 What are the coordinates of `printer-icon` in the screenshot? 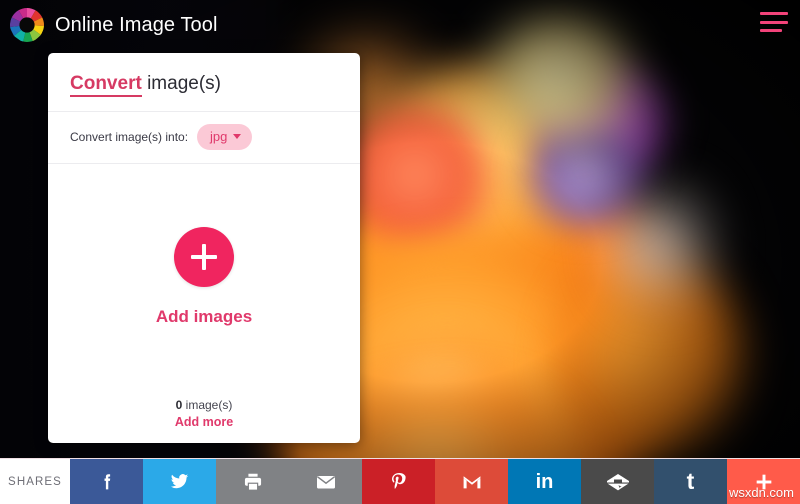 It's located at (253, 482).